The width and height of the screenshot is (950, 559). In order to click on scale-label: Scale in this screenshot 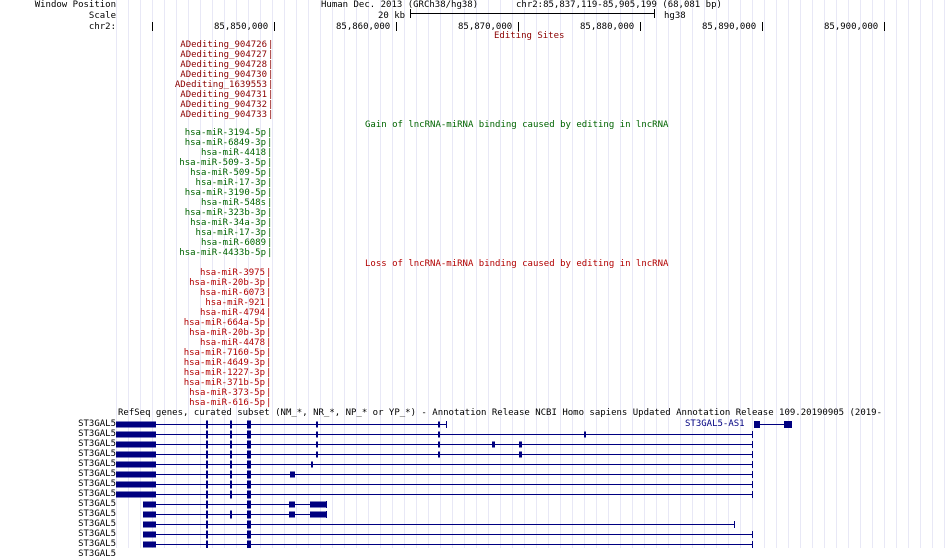, I will do `click(102, 16)`.